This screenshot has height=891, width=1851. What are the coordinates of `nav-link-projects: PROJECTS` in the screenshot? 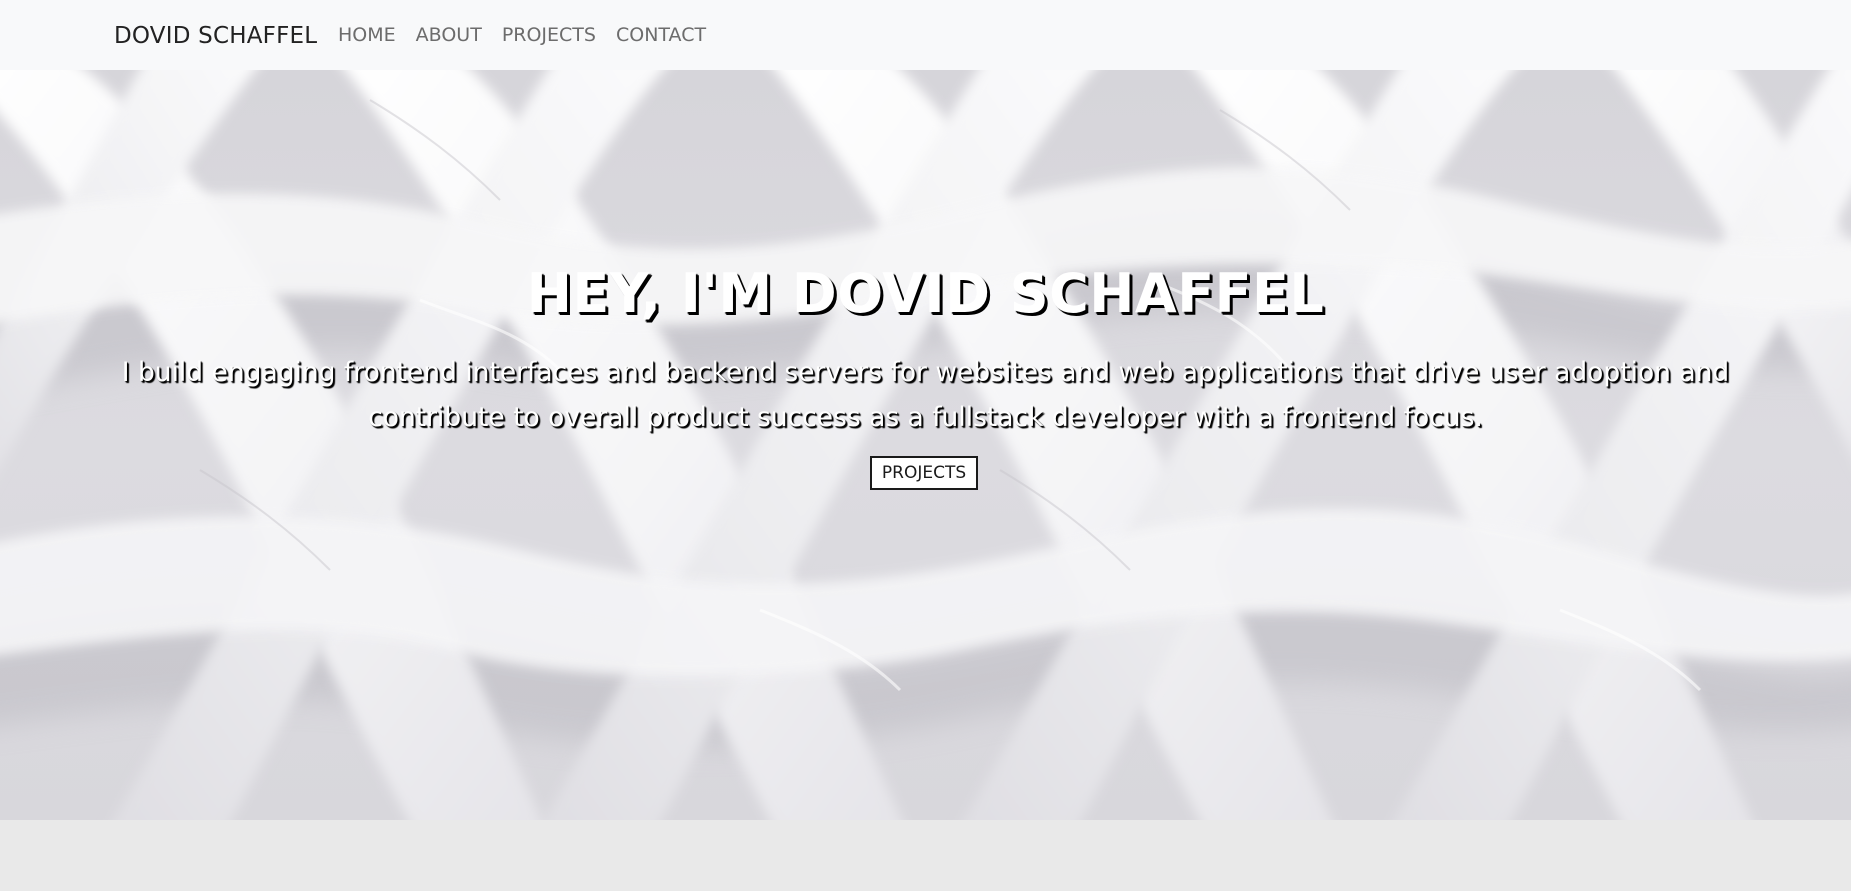 It's located at (549, 35).